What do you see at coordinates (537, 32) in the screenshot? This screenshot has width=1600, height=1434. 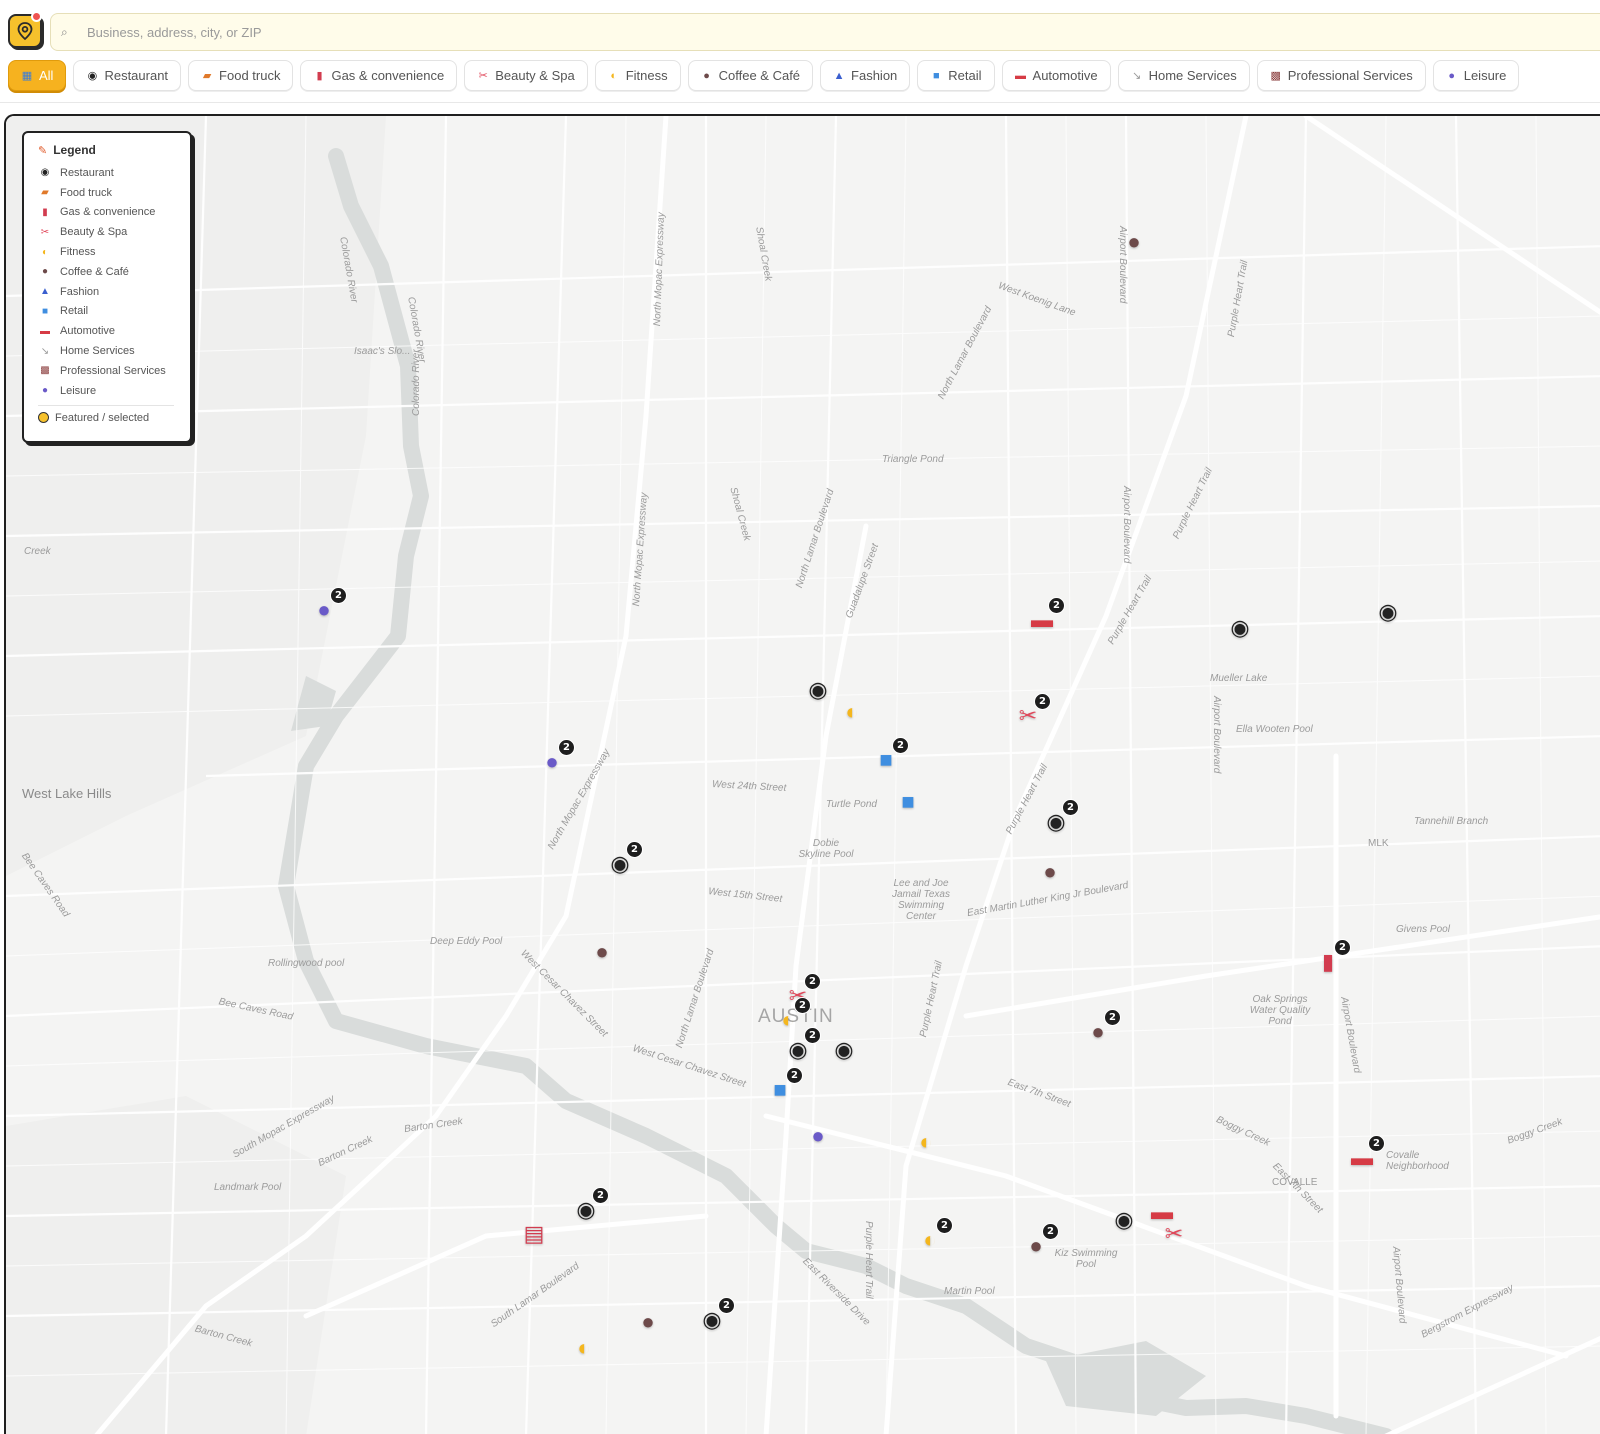 I see `search-input` at bounding box center [537, 32].